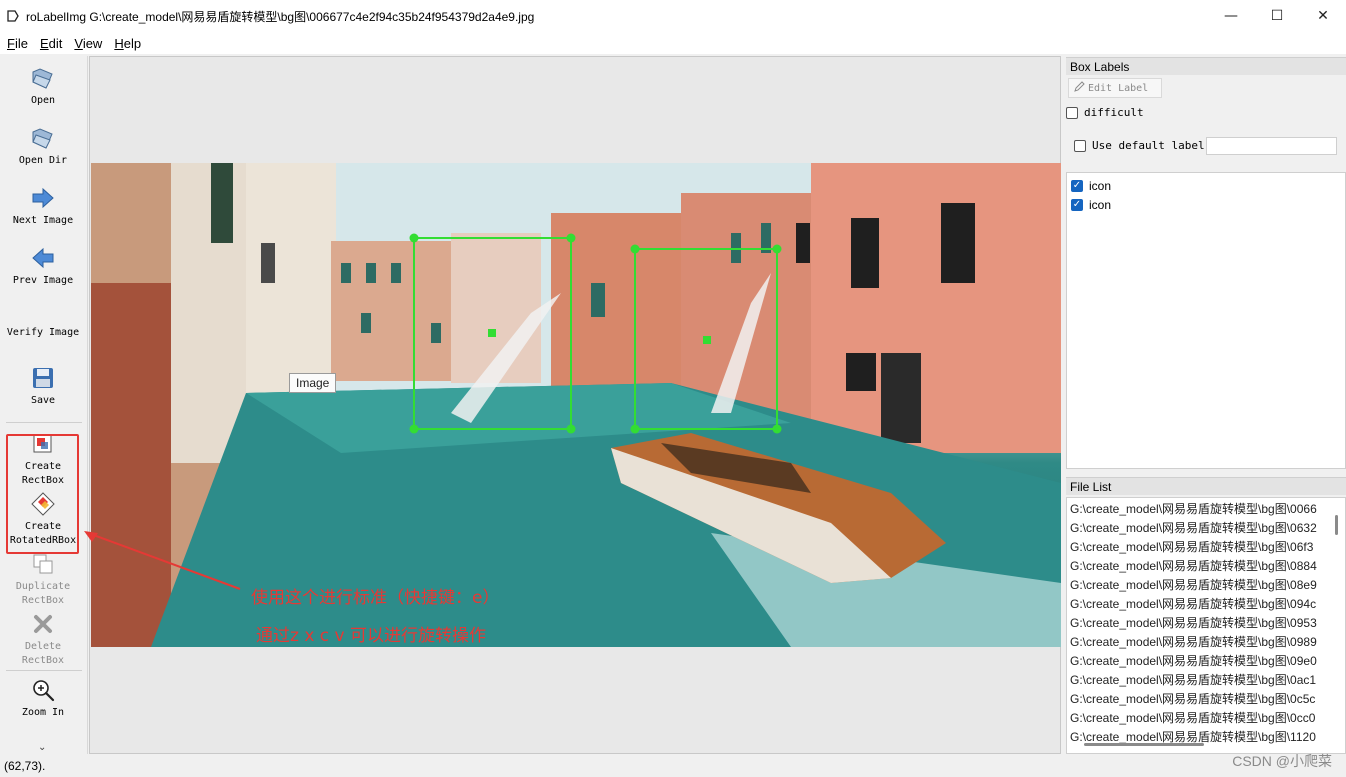 This screenshot has width=1346, height=777. I want to click on file-list-item: G:\create_model\网易易盾旋转模型\bg图\08e9, so click(1206, 585).